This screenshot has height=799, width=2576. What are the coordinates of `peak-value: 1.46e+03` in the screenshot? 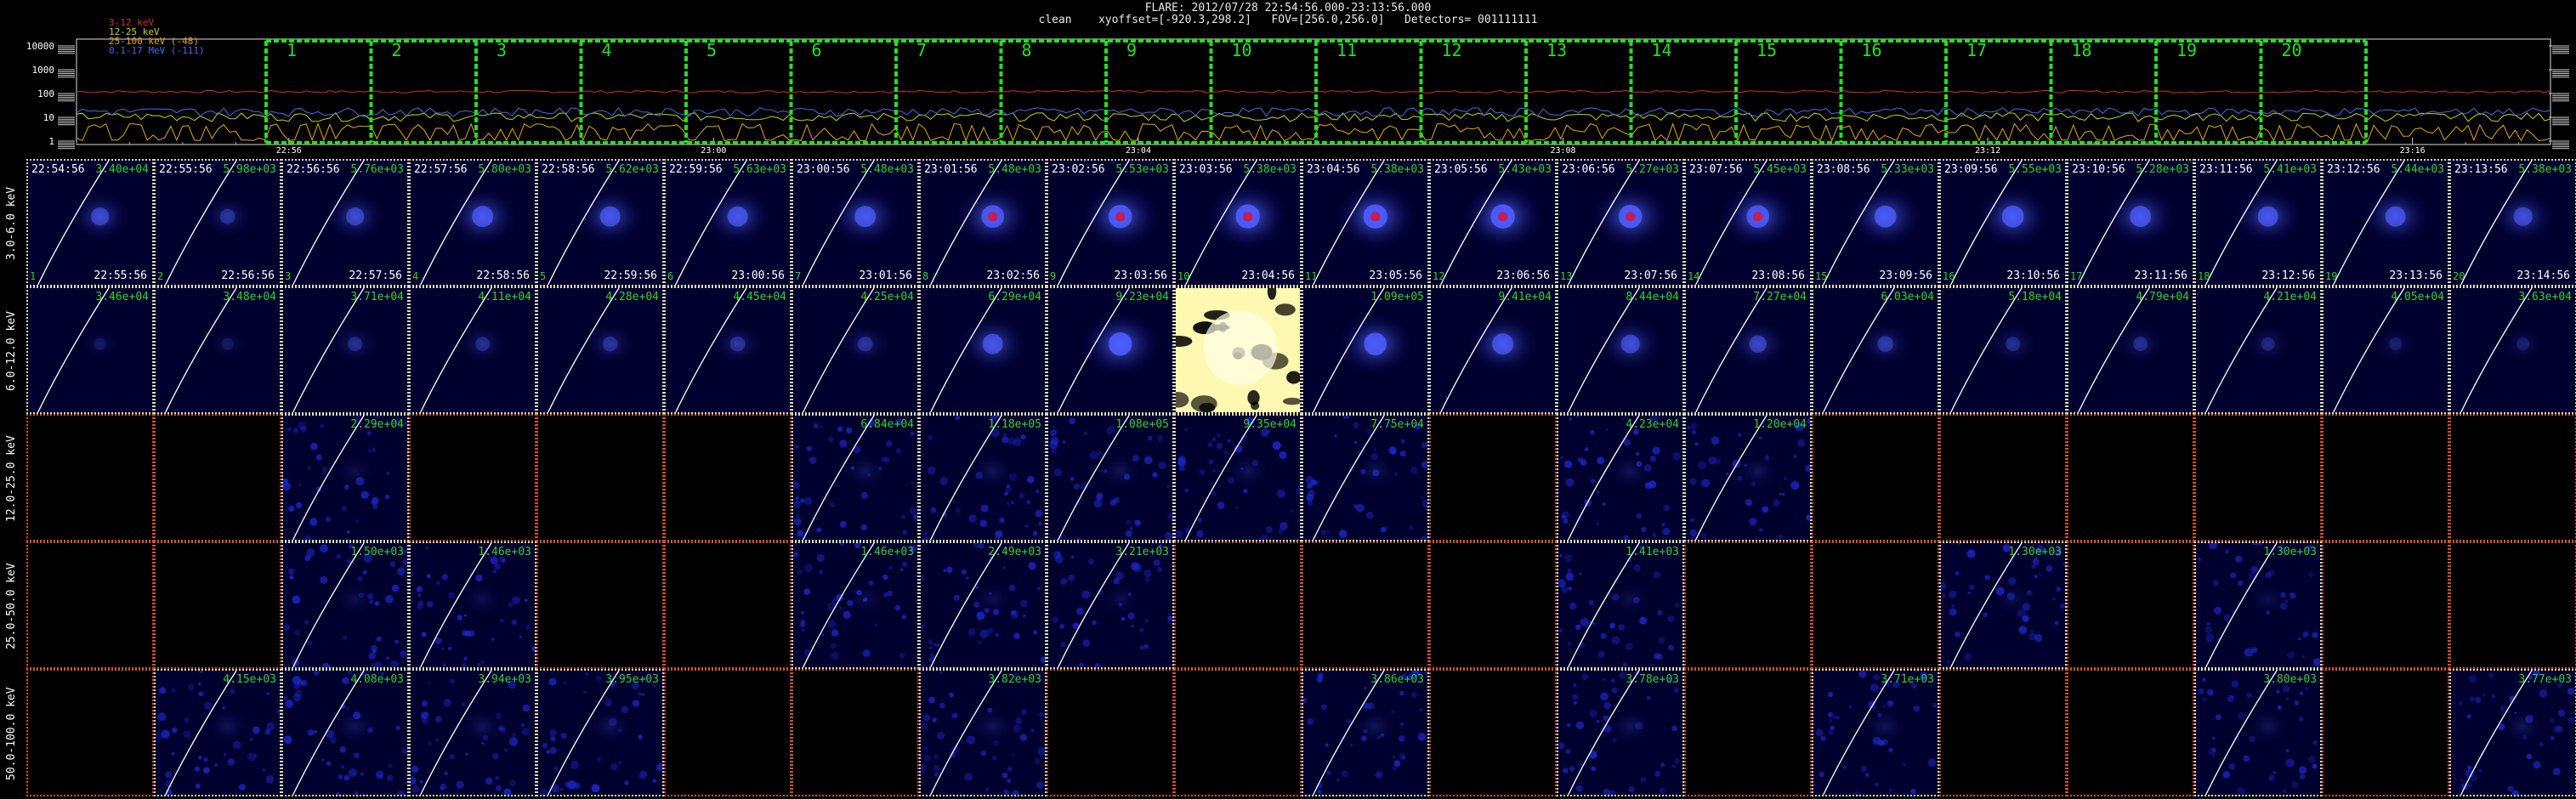 It's located at (887, 552).